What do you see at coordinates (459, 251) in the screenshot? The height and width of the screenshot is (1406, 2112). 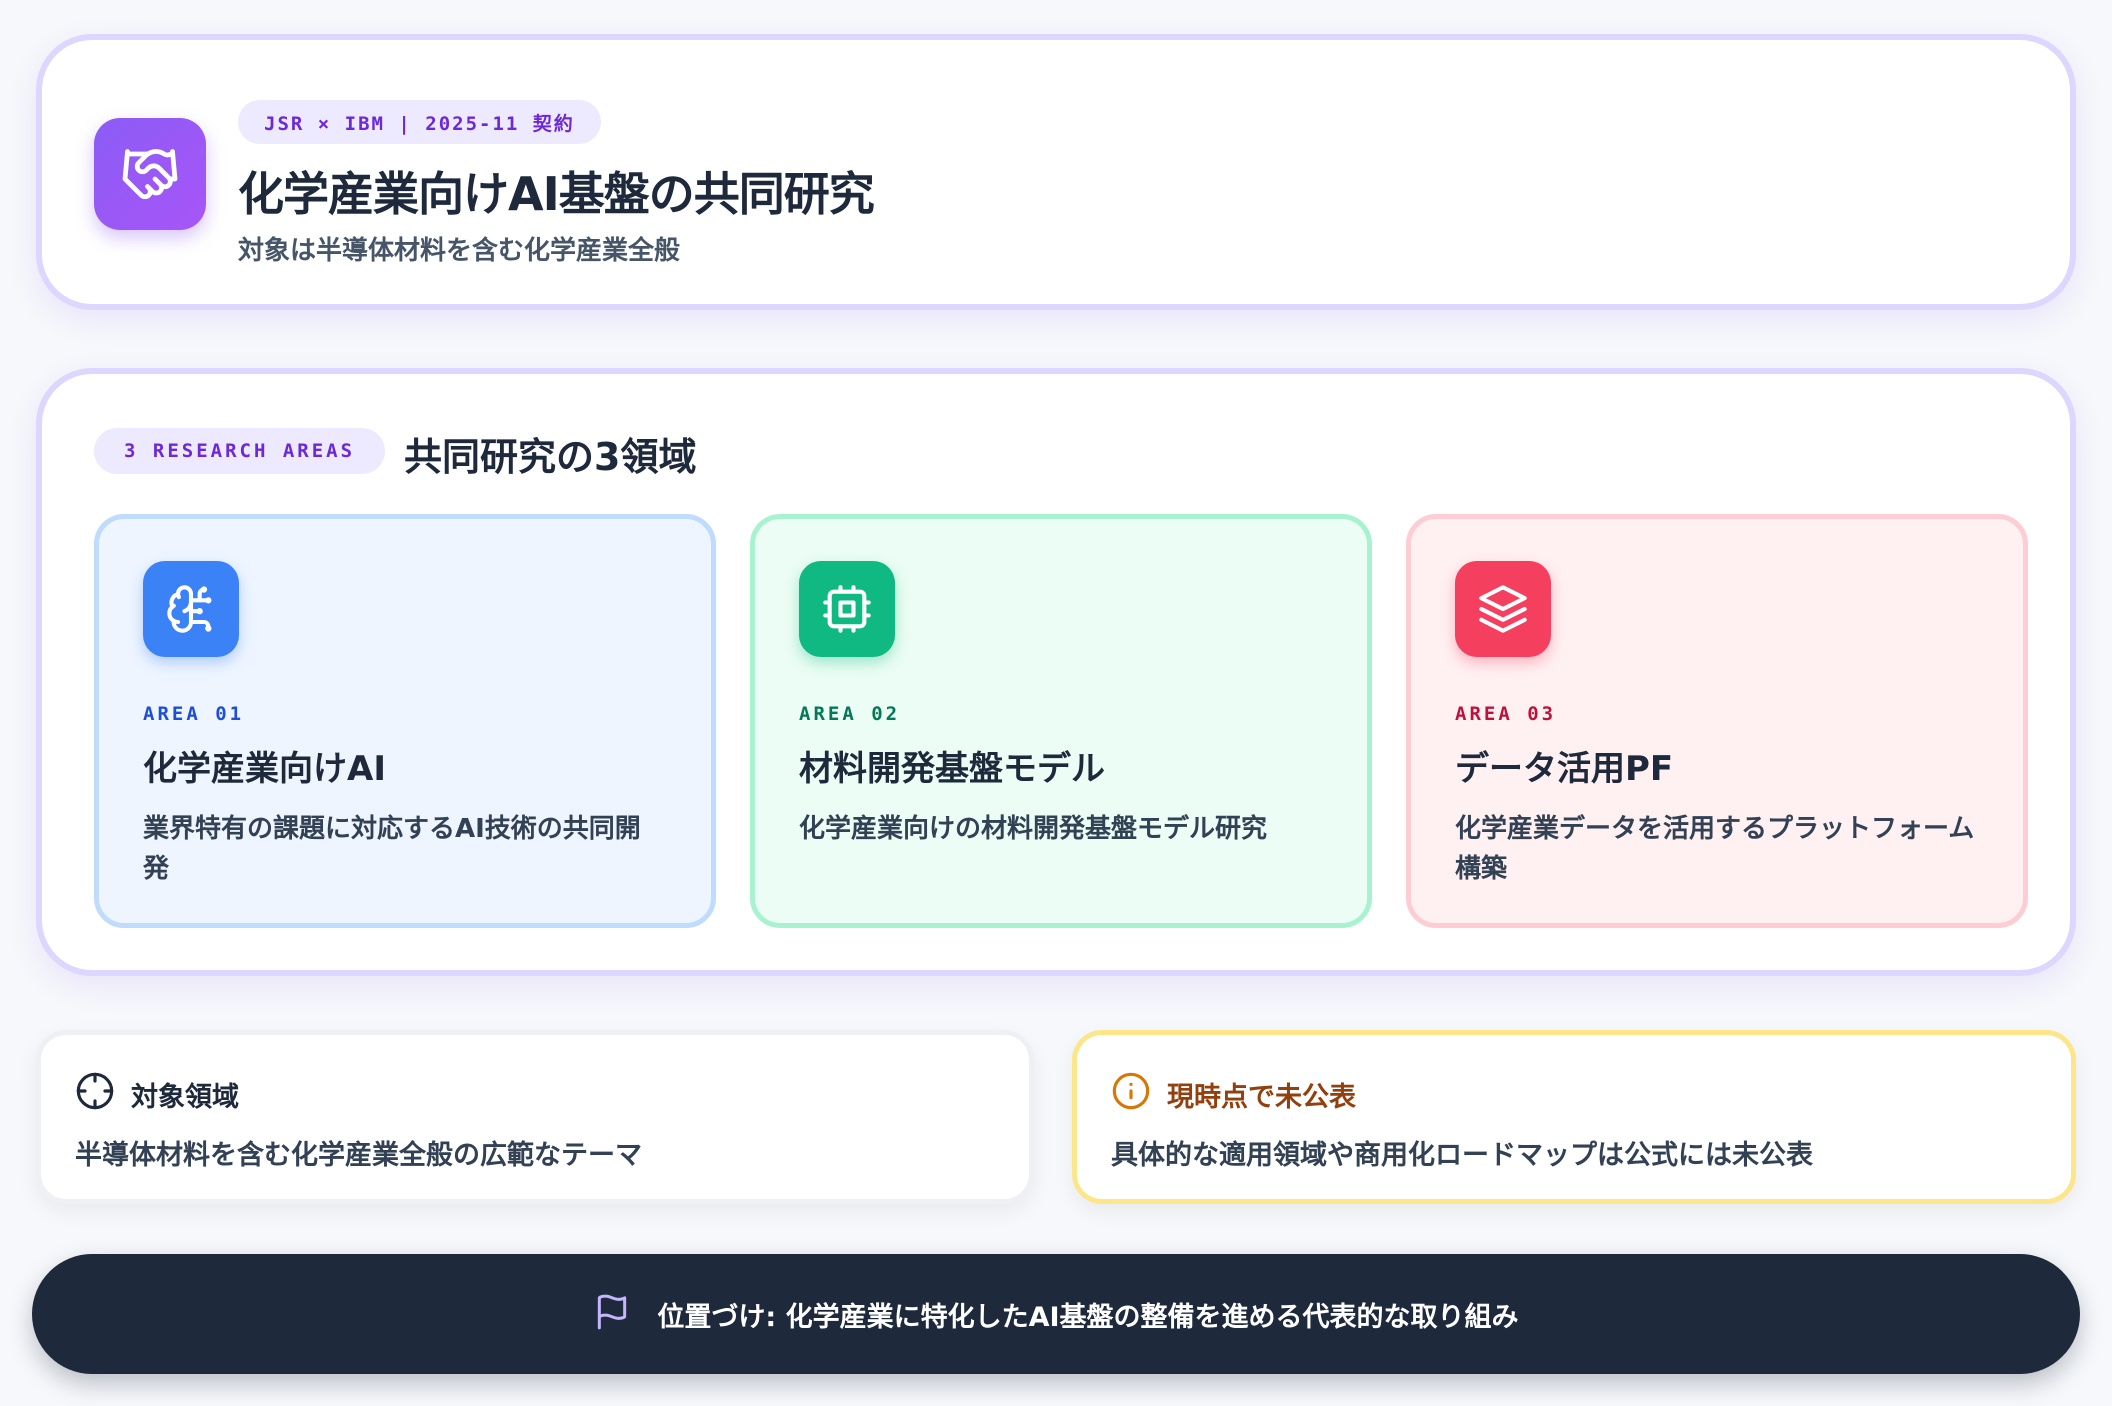 I see `page-subtitle: 対象は半導体材料を含む化学産業全般` at bounding box center [459, 251].